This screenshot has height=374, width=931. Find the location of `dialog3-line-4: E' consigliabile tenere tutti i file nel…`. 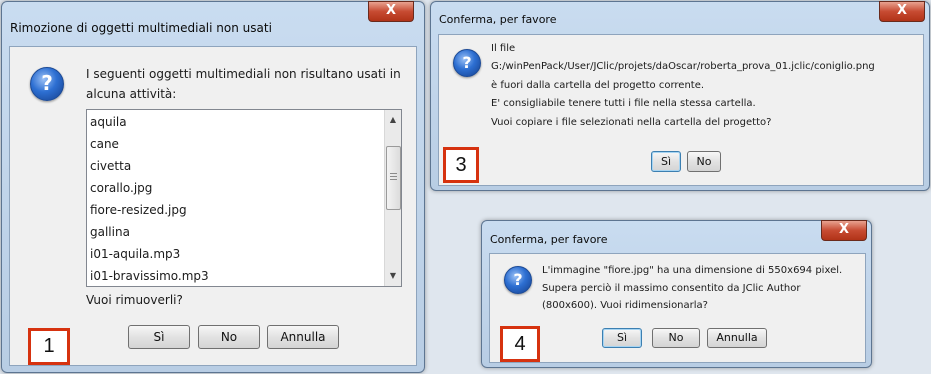

dialog3-line-4: E' consigliabile tenere tutti i file nel… is located at coordinates (623, 103).